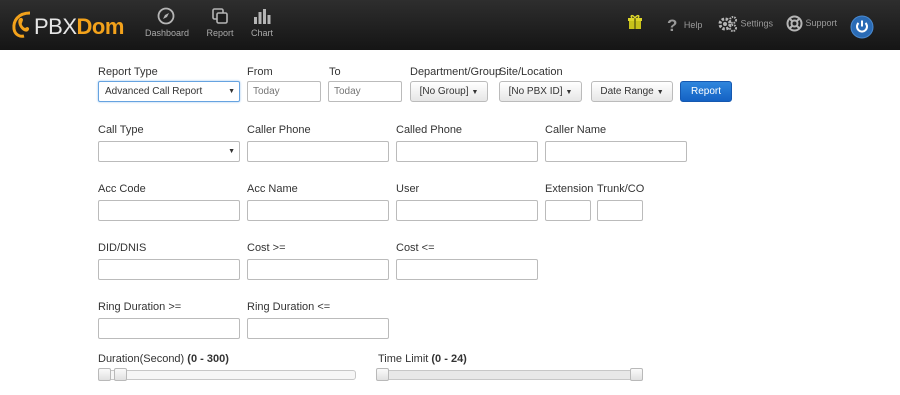 This screenshot has width=900, height=395. Describe the element at coordinates (140, 307) in the screenshot. I see `ring-duration-gte-label: Ring Duration >=` at that location.